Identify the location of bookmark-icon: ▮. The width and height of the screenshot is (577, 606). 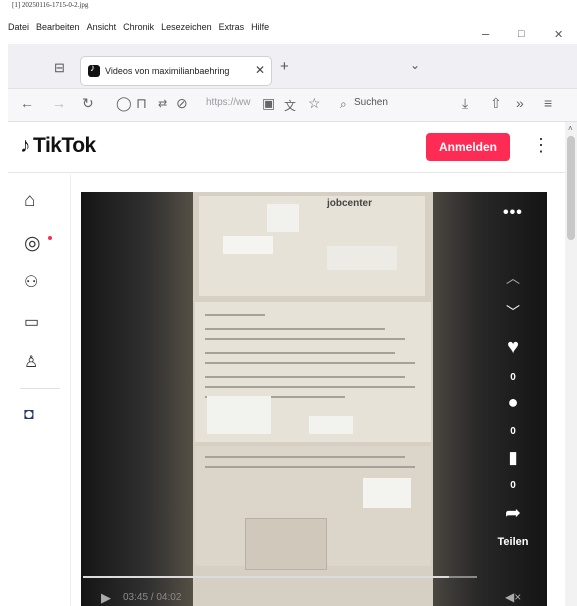
(513, 458).